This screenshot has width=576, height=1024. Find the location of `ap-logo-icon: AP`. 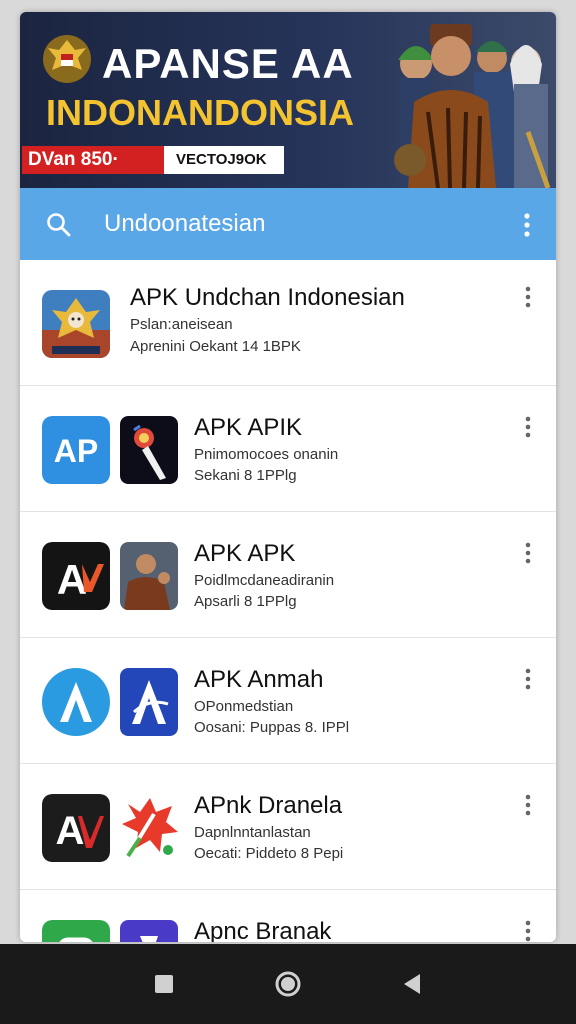

ap-logo-icon: AP is located at coordinates (76, 450).